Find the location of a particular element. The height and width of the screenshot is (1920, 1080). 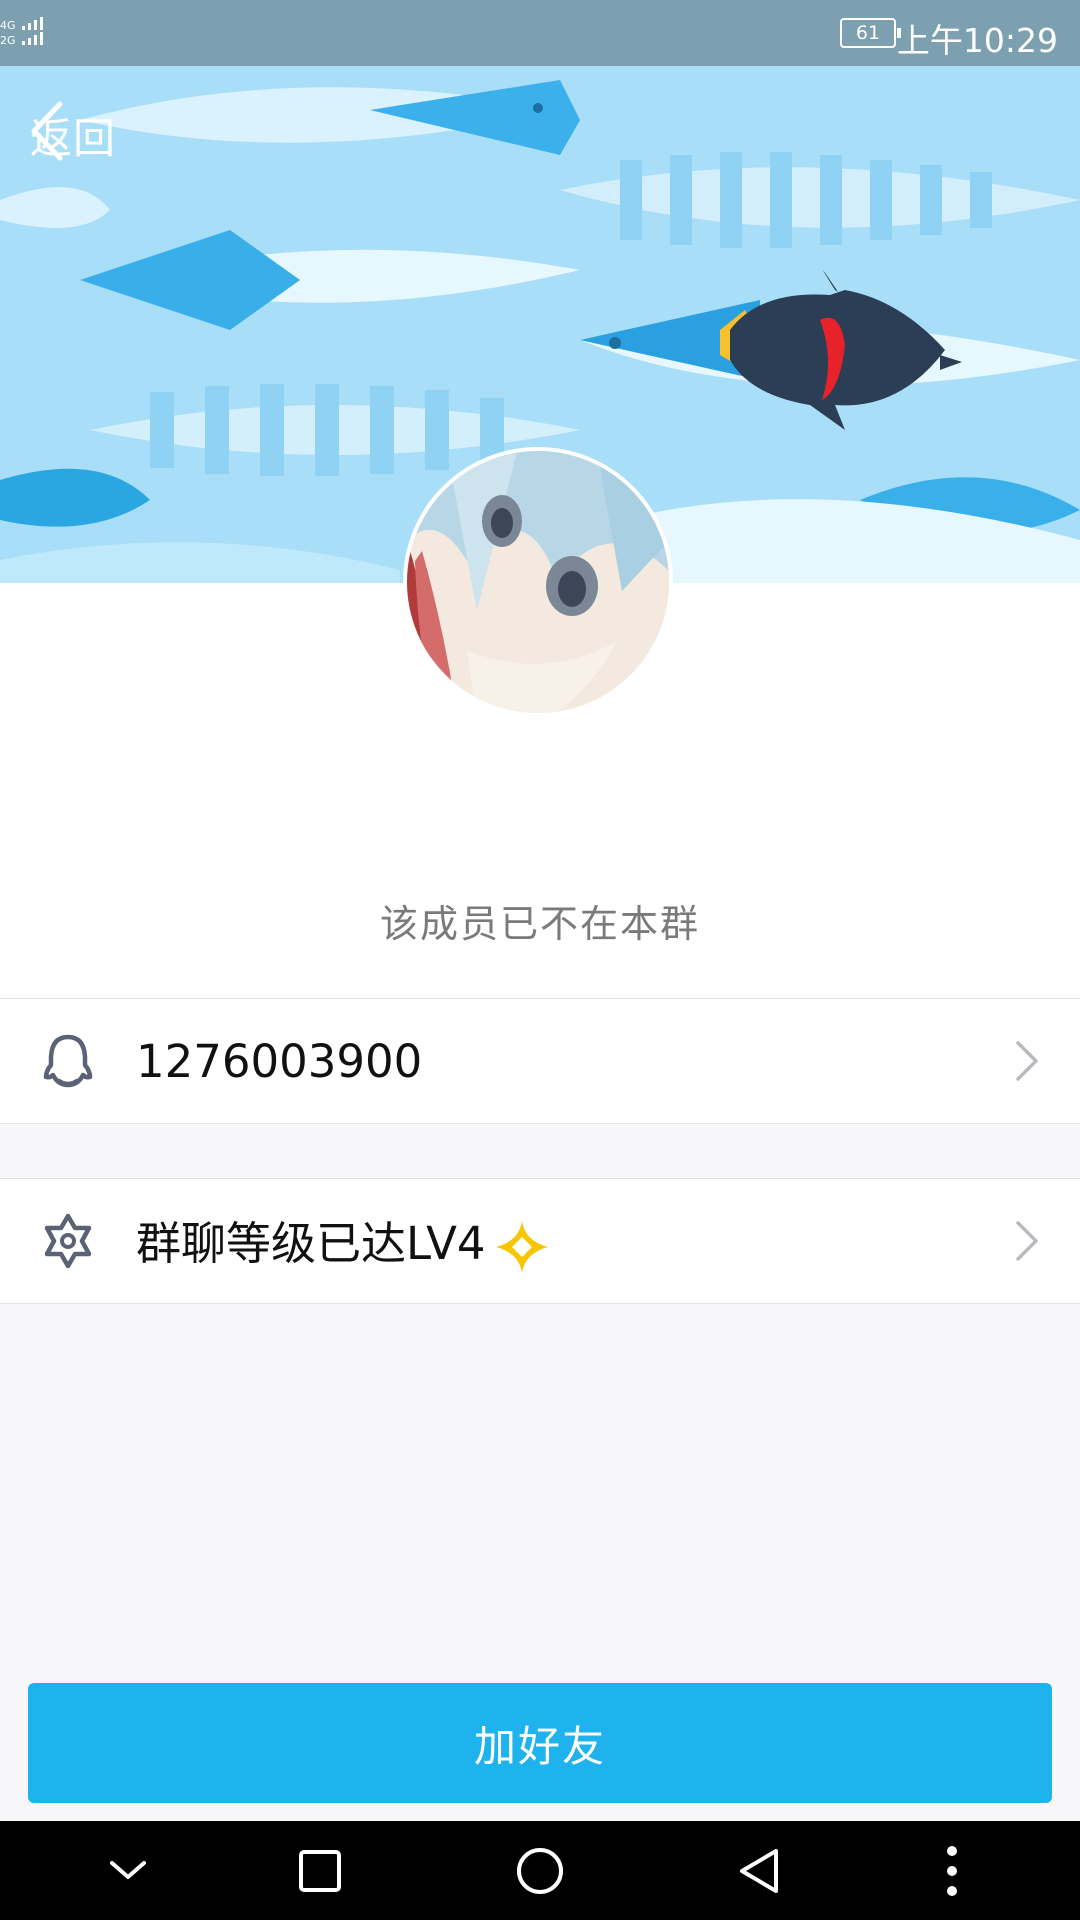

back-button: 返回 is located at coordinates (71, 135).